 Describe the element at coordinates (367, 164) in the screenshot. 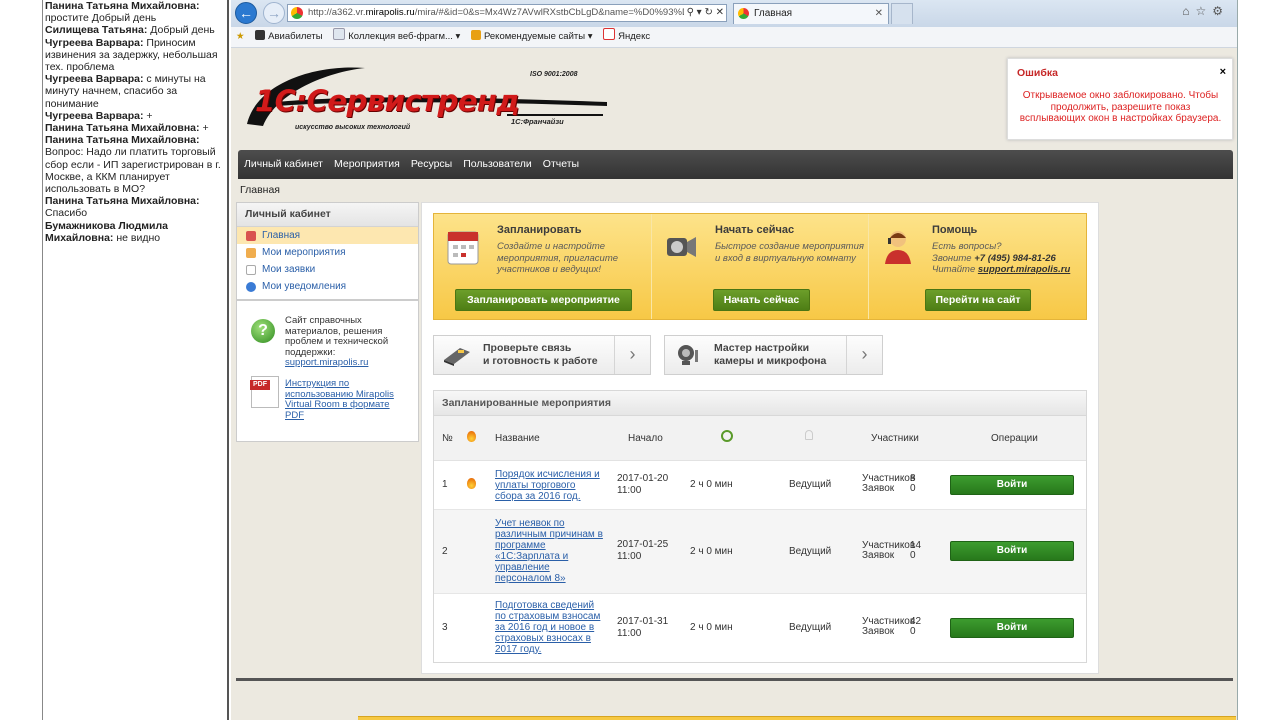

I see `nav-item-events: Мероприятия` at that location.